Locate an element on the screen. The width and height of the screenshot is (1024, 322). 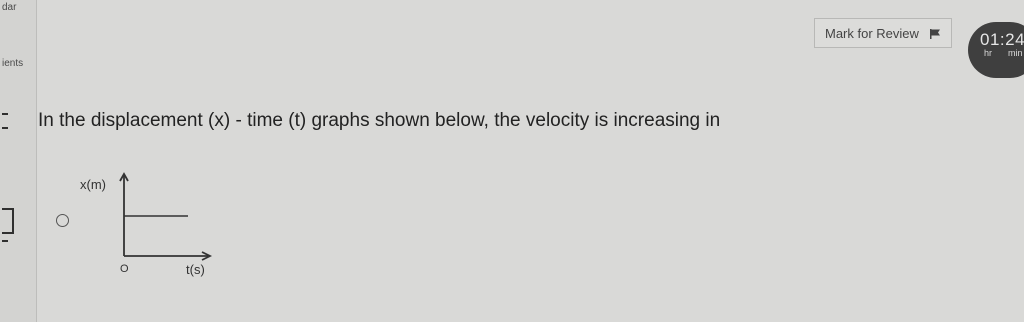
rail-partial-text-middle: ients is located at coordinates (13, 63).